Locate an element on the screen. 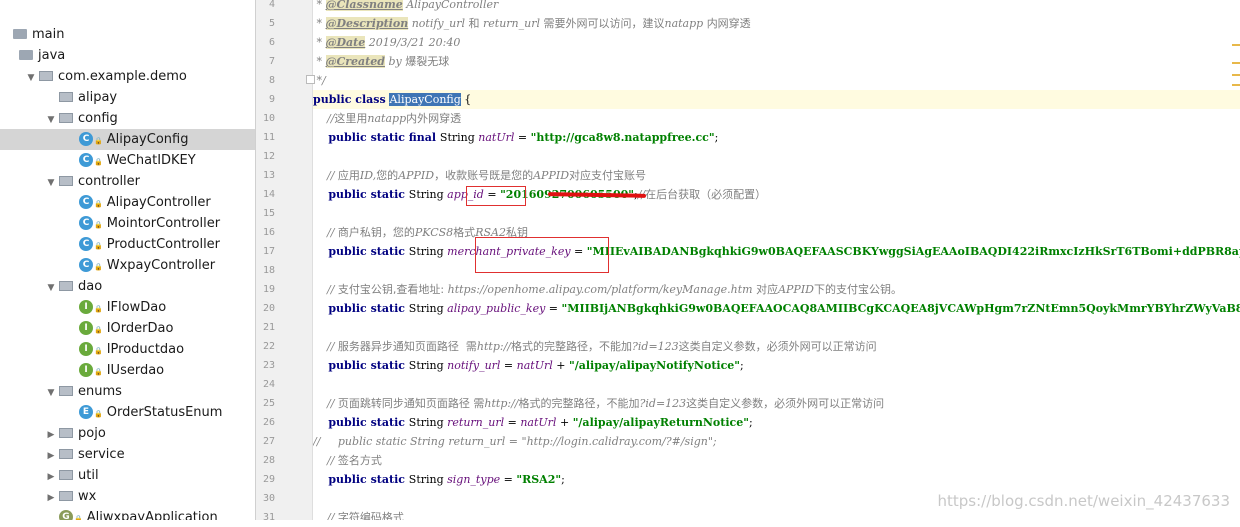 Image resolution: width=1240 pixels, height=527 pixels. line-number: 22 is located at coordinates (268, 346).